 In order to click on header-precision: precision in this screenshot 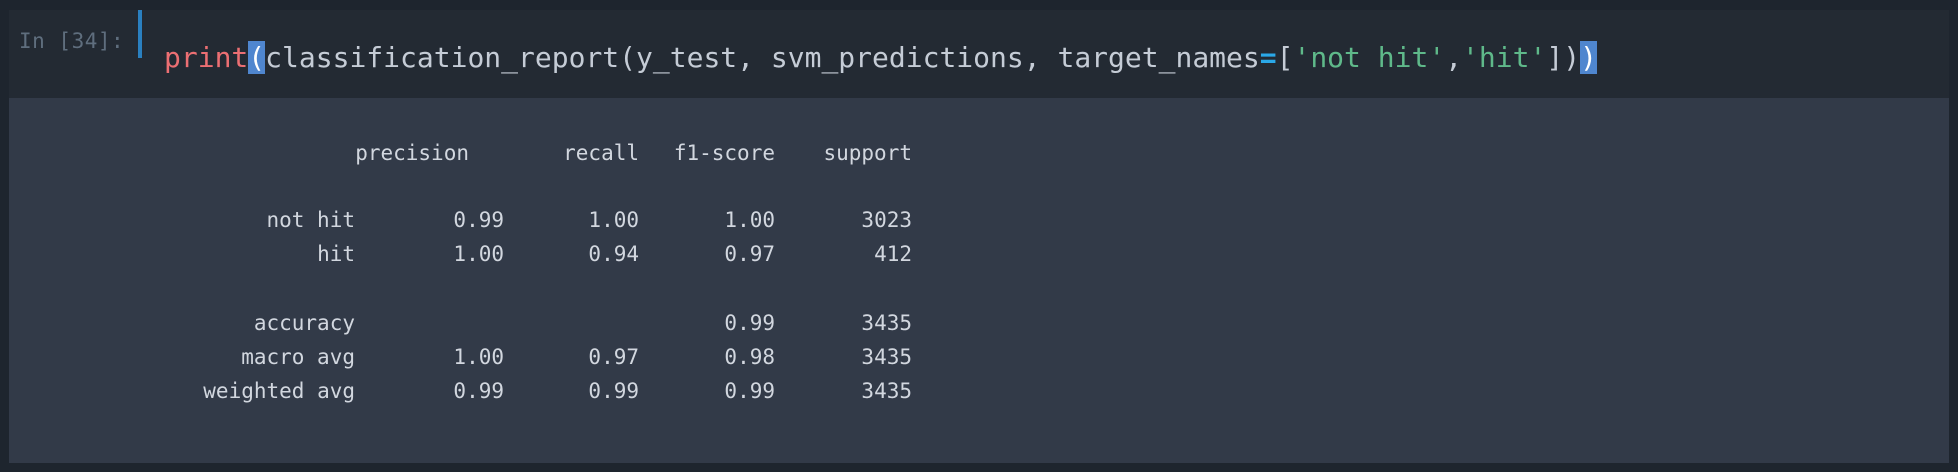, I will do `click(412, 153)`.